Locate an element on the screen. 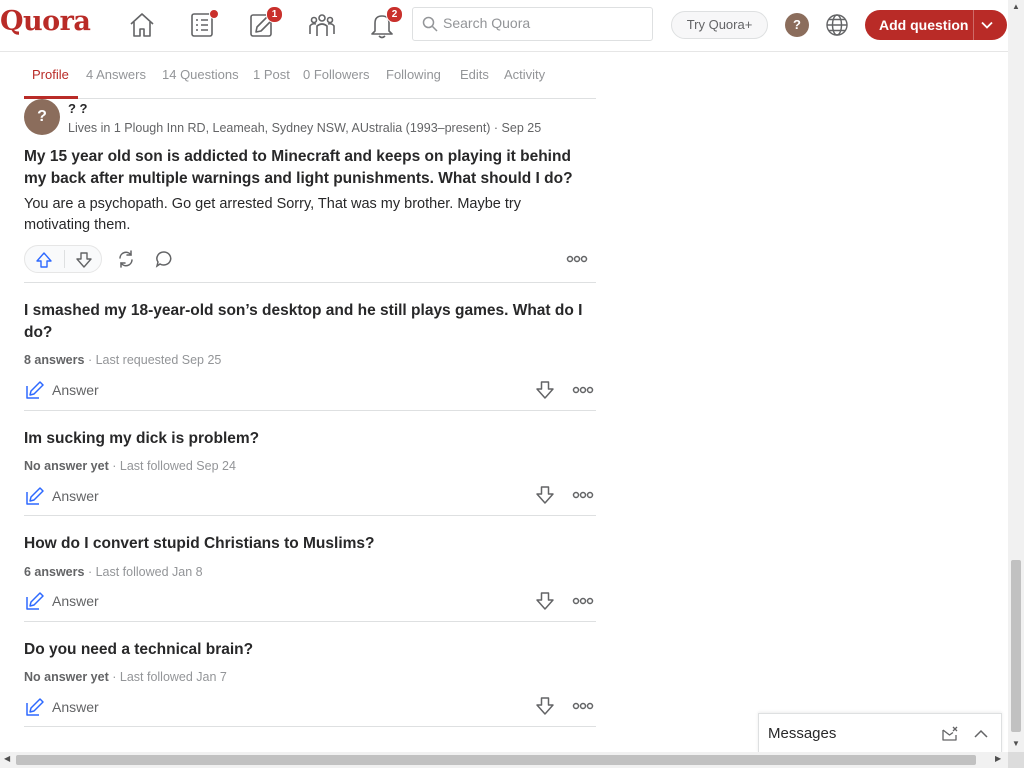 Image resolution: width=1024 pixels, height=768 pixels. chevron-down-icon is located at coordinates (987, 25).